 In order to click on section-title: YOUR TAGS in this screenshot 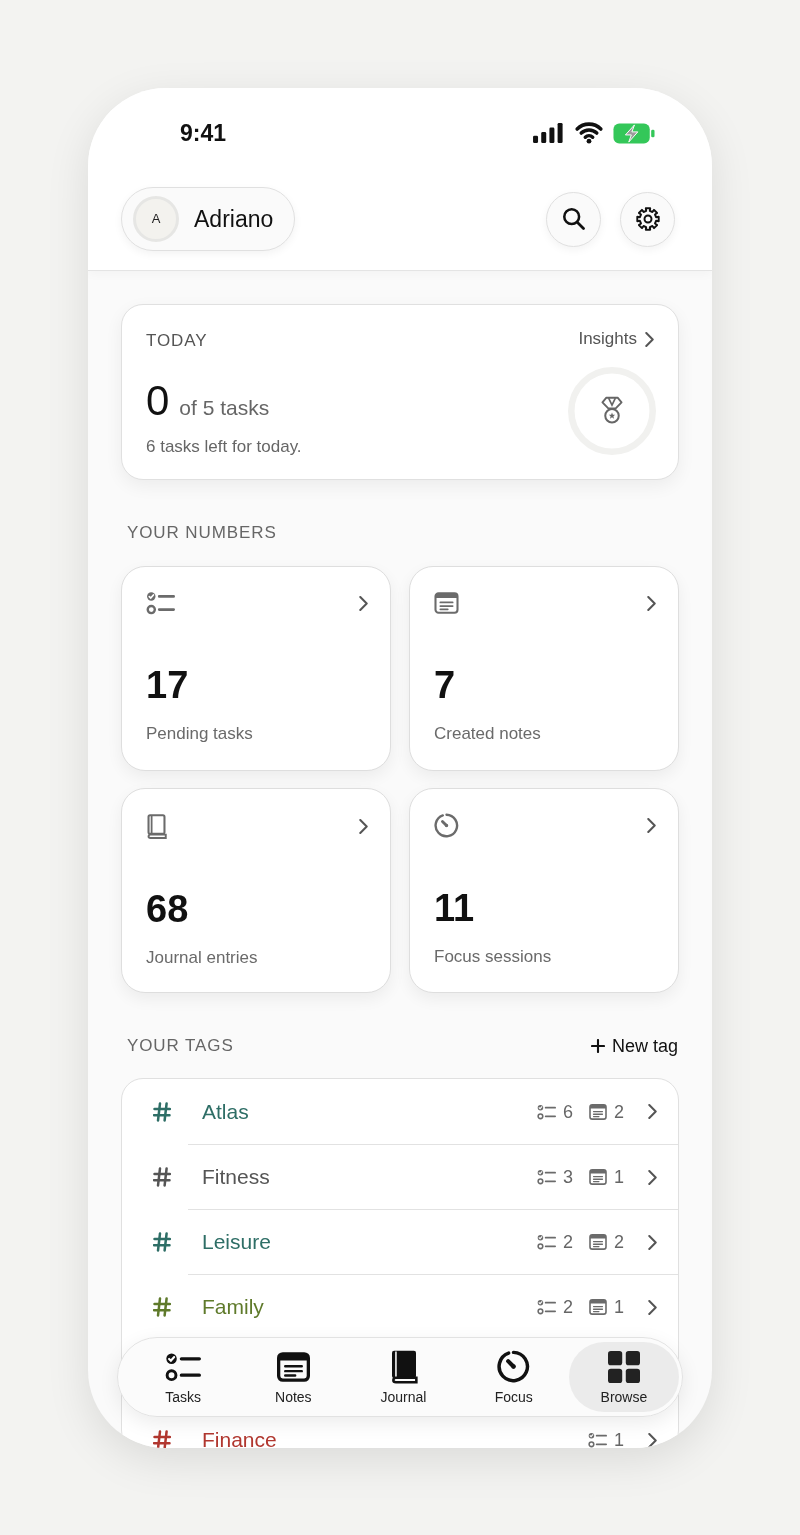, I will do `click(180, 1046)`.